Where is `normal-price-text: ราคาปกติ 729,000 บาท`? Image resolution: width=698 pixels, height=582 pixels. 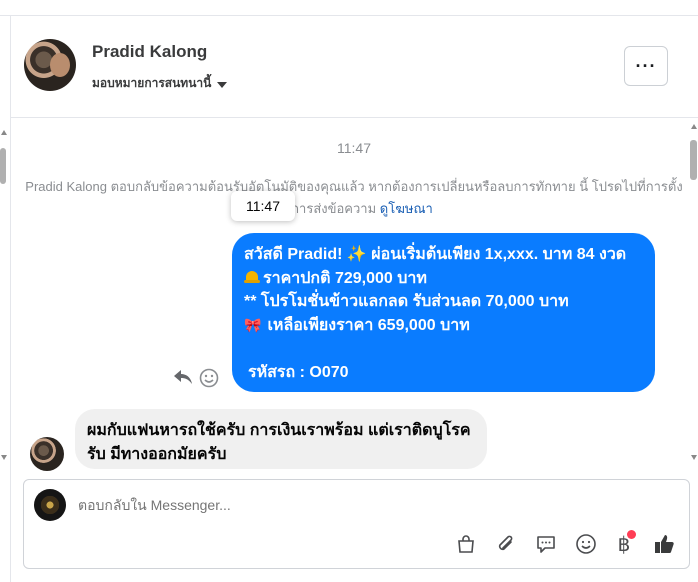
normal-price-text: ราคาปกติ 729,000 บาท is located at coordinates (345, 278).